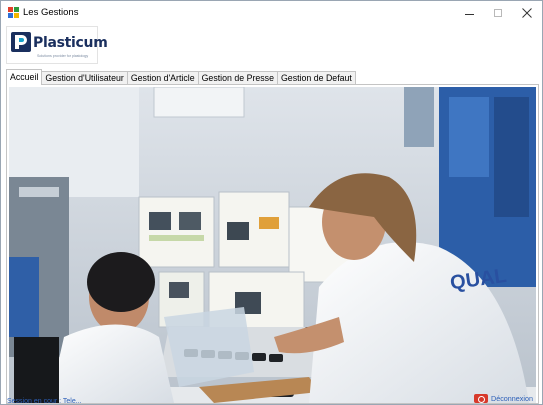  I want to click on tab-gestion-utilisateur: Gestion d'Utilisateur, so click(84, 78).